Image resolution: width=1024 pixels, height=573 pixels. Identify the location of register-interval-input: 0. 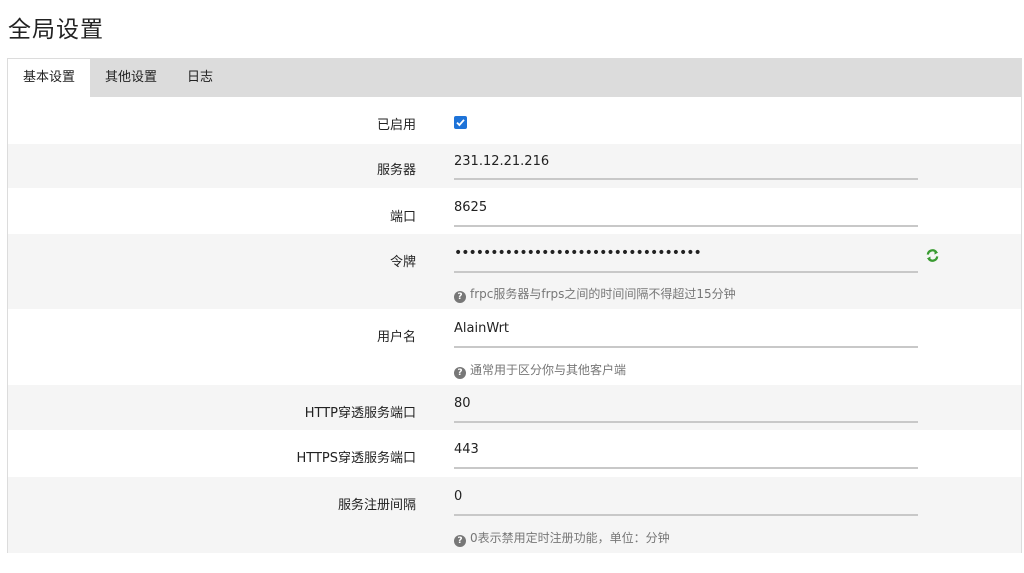
(686, 502).